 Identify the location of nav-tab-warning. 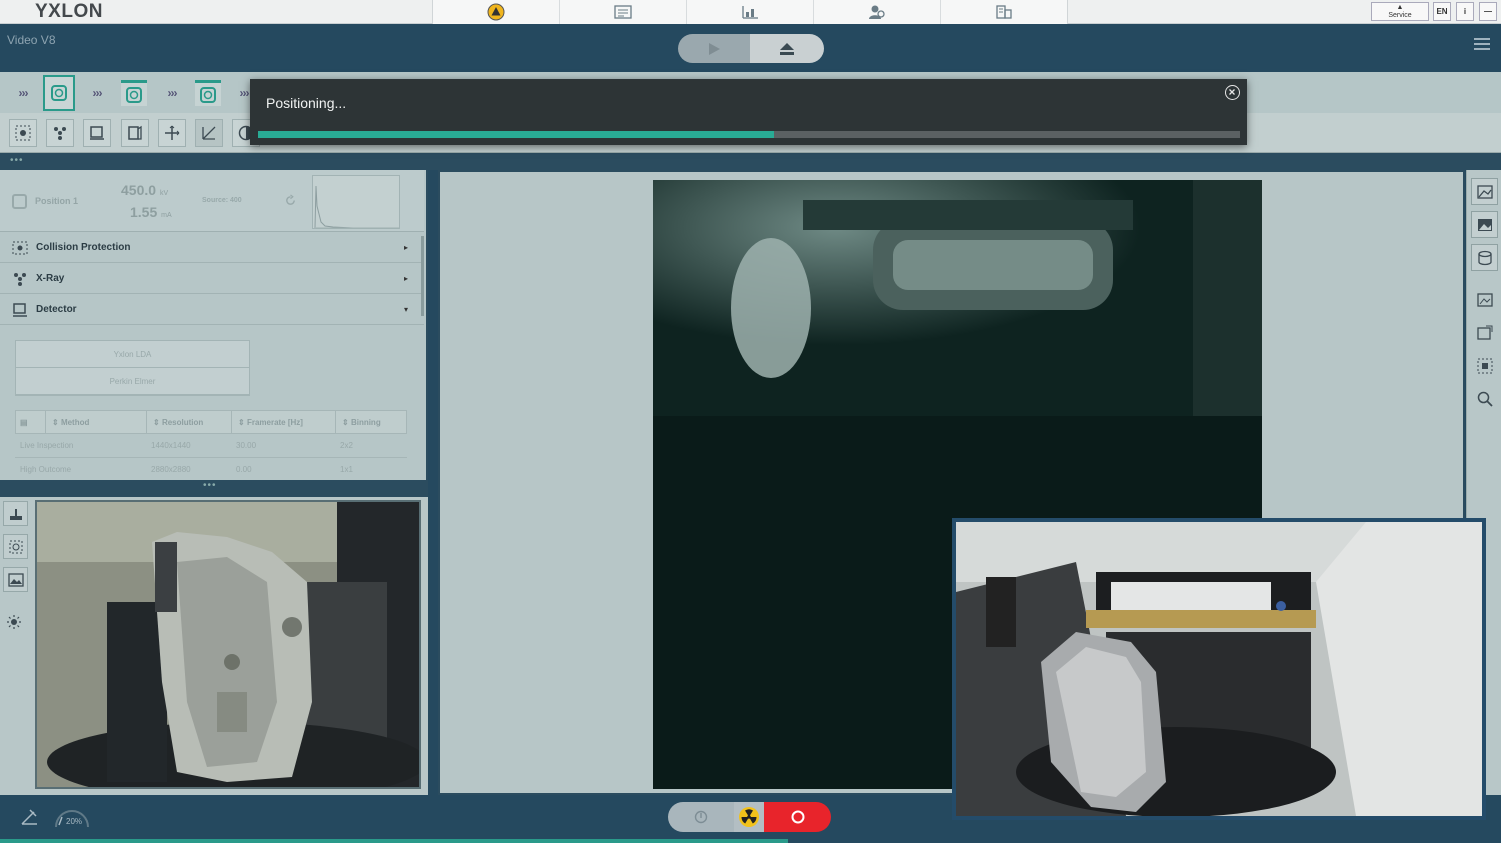
(496, 12).